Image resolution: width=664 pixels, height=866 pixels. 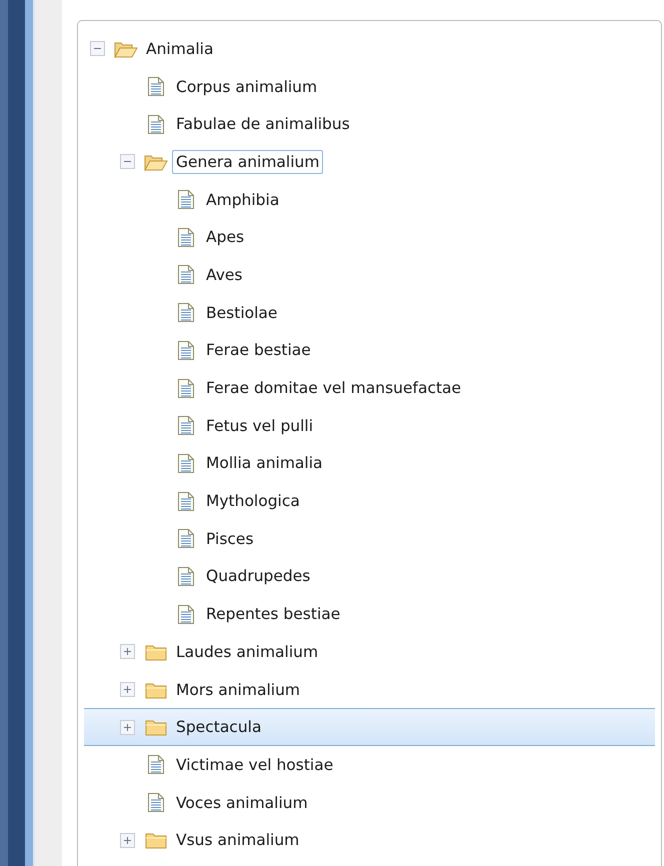 What do you see at coordinates (273, 615) in the screenshot?
I see `tree-item-label: Repentes bestiae` at bounding box center [273, 615].